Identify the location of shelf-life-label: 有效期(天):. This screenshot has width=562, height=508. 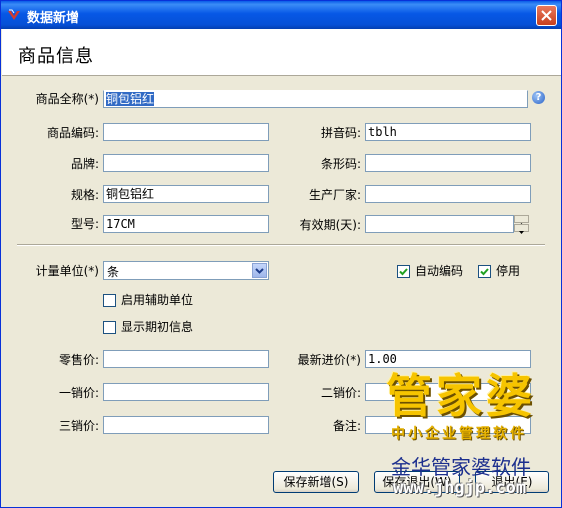
(330, 225).